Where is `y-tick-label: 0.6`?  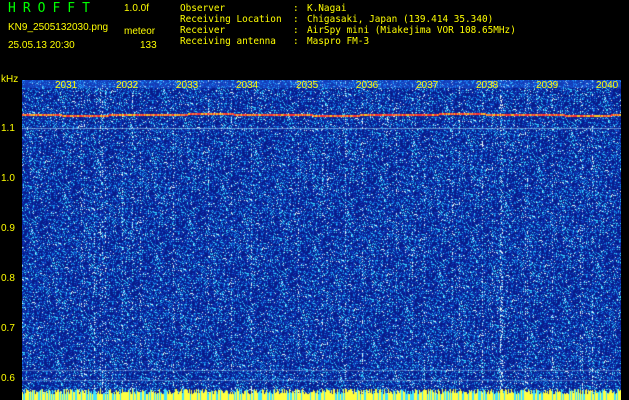 y-tick-label: 0.6 is located at coordinates (8, 378).